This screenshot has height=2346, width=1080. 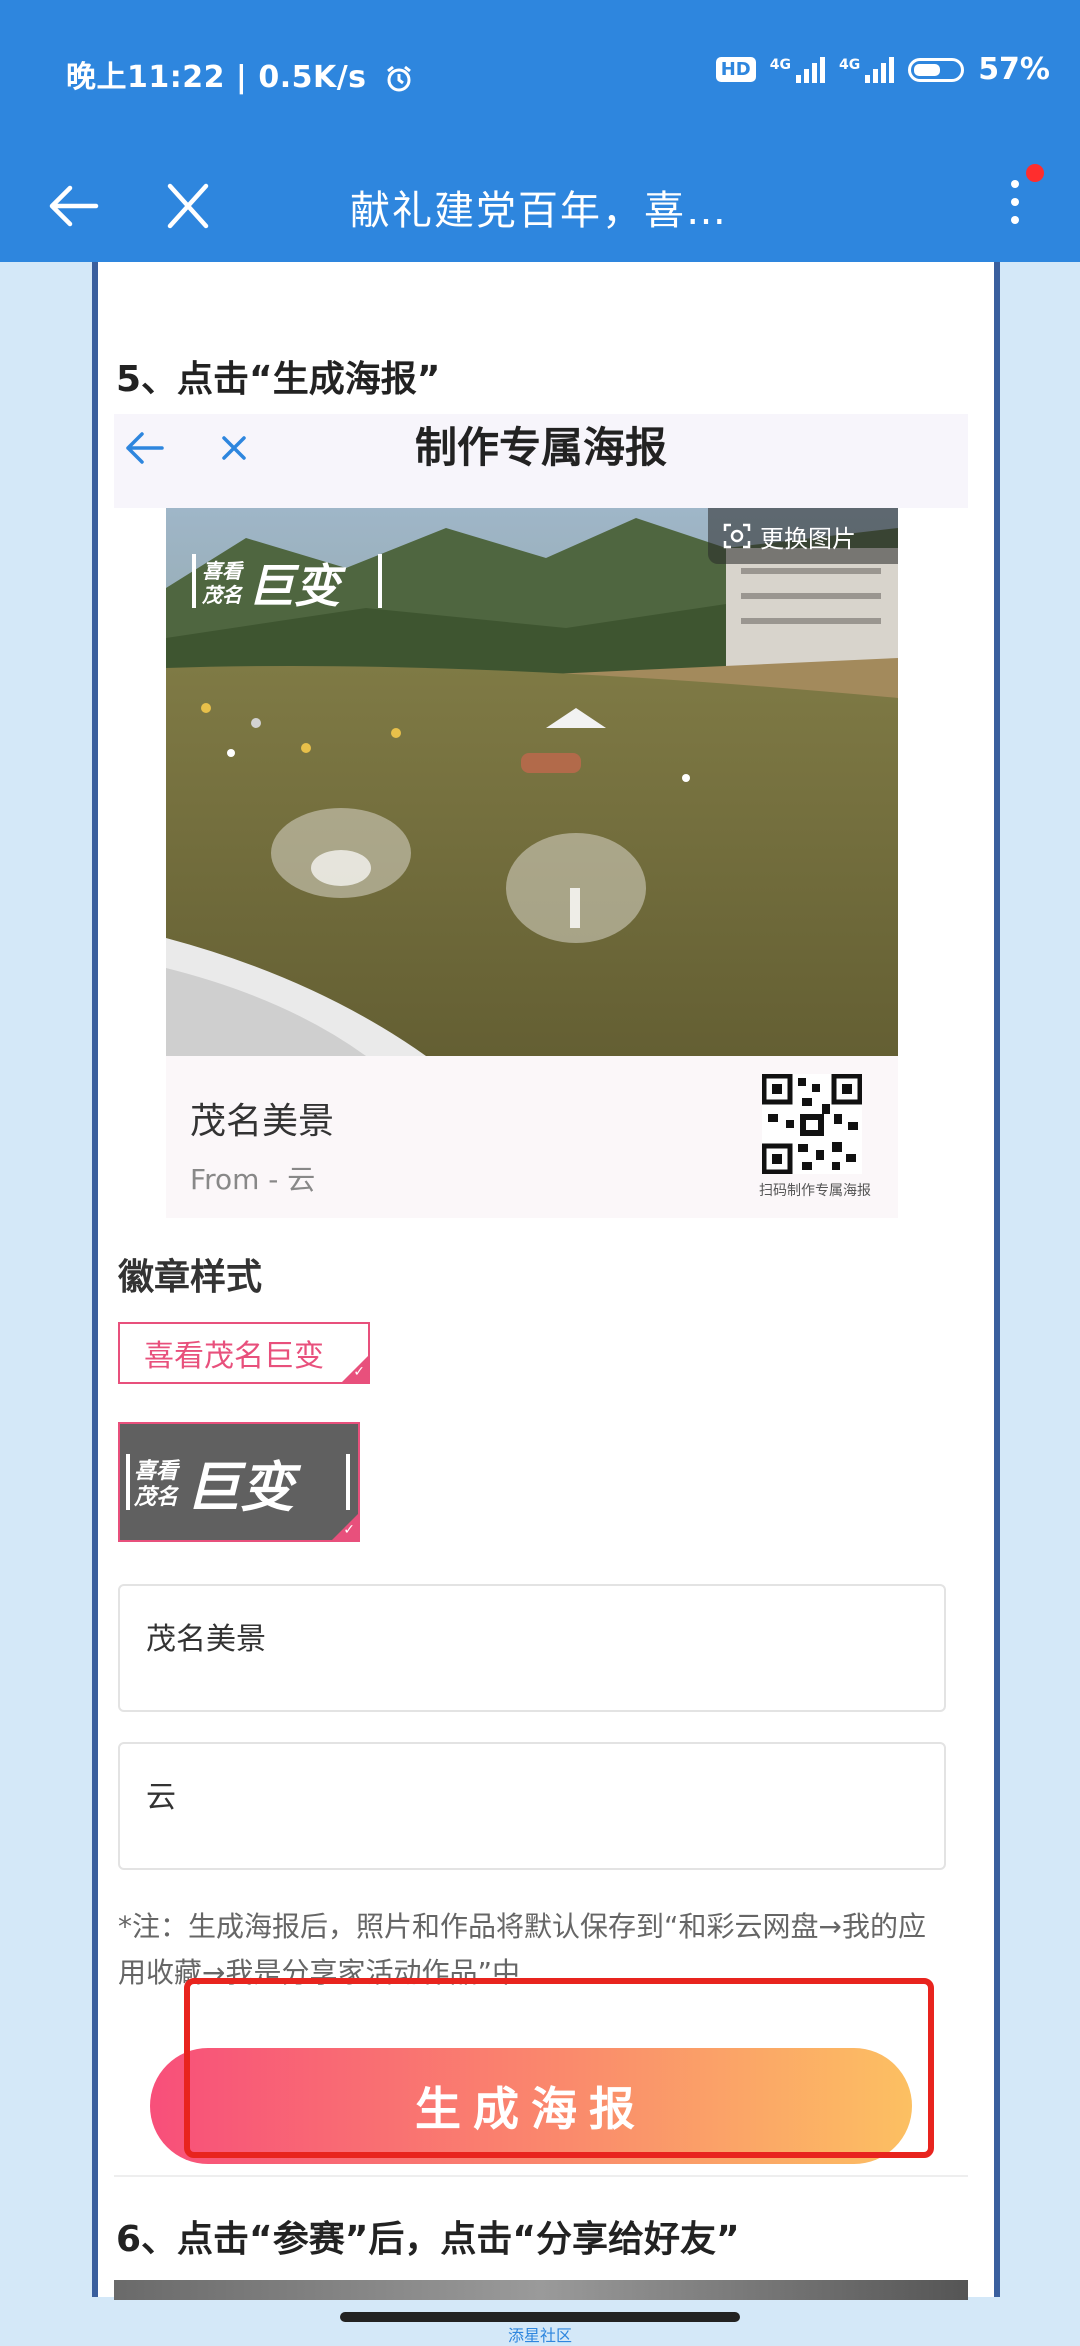 What do you see at coordinates (532, 1648) in the screenshot?
I see `poster-title-input: 茂名美景` at bounding box center [532, 1648].